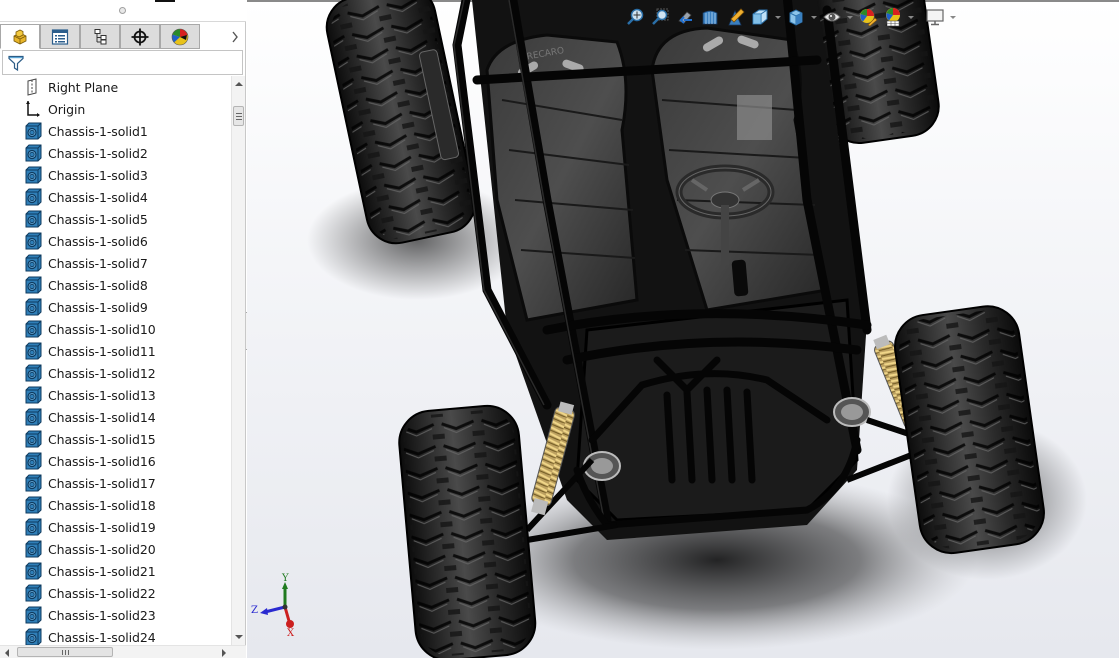  What do you see at coordinates (70, 87) in the screenshot?
I see `tree-item: Right Plane` at bounding box center [70, 87].